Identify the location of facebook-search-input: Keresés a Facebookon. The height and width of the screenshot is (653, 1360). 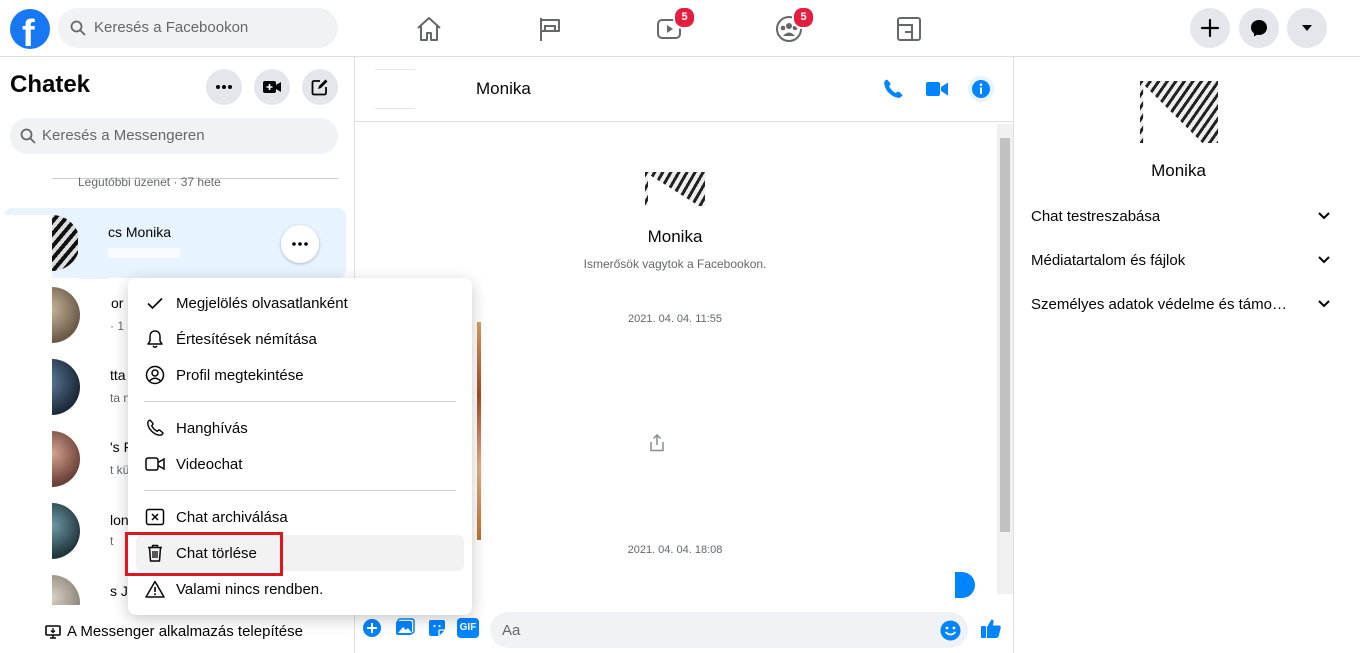
(198, 28).